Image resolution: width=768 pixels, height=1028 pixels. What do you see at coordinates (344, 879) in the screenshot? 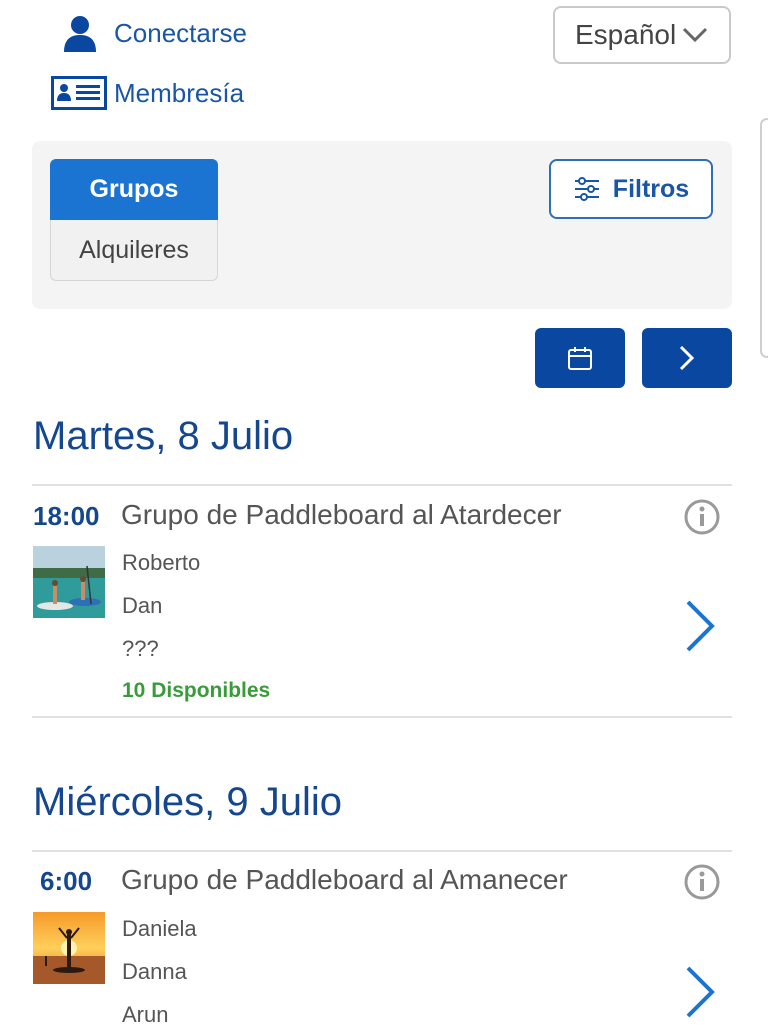
I see `event-title: Grupo de Paddleboard al Amanecer` at bounding box center [344, 879].